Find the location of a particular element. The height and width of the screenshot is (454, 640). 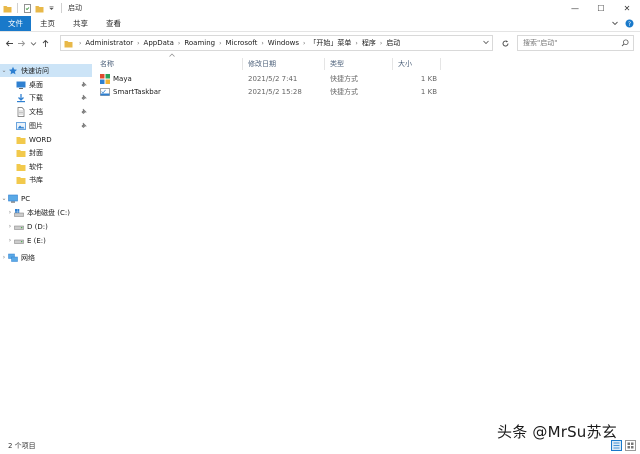

breadcrumb-item: AppData is located at coordinates (159, 43).